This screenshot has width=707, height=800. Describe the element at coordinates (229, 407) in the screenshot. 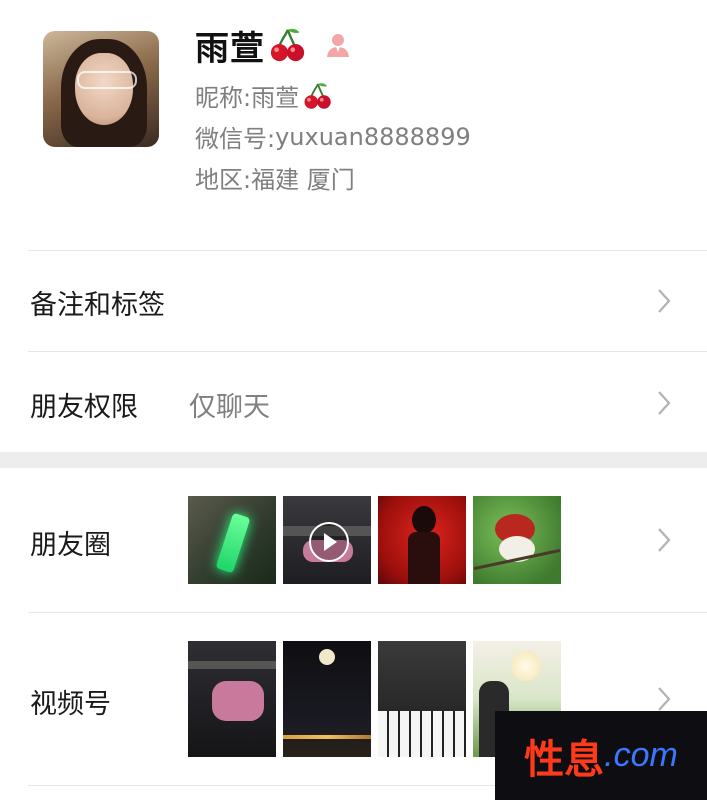

I see `friend-permissions-value: 仅聊天` at that location.